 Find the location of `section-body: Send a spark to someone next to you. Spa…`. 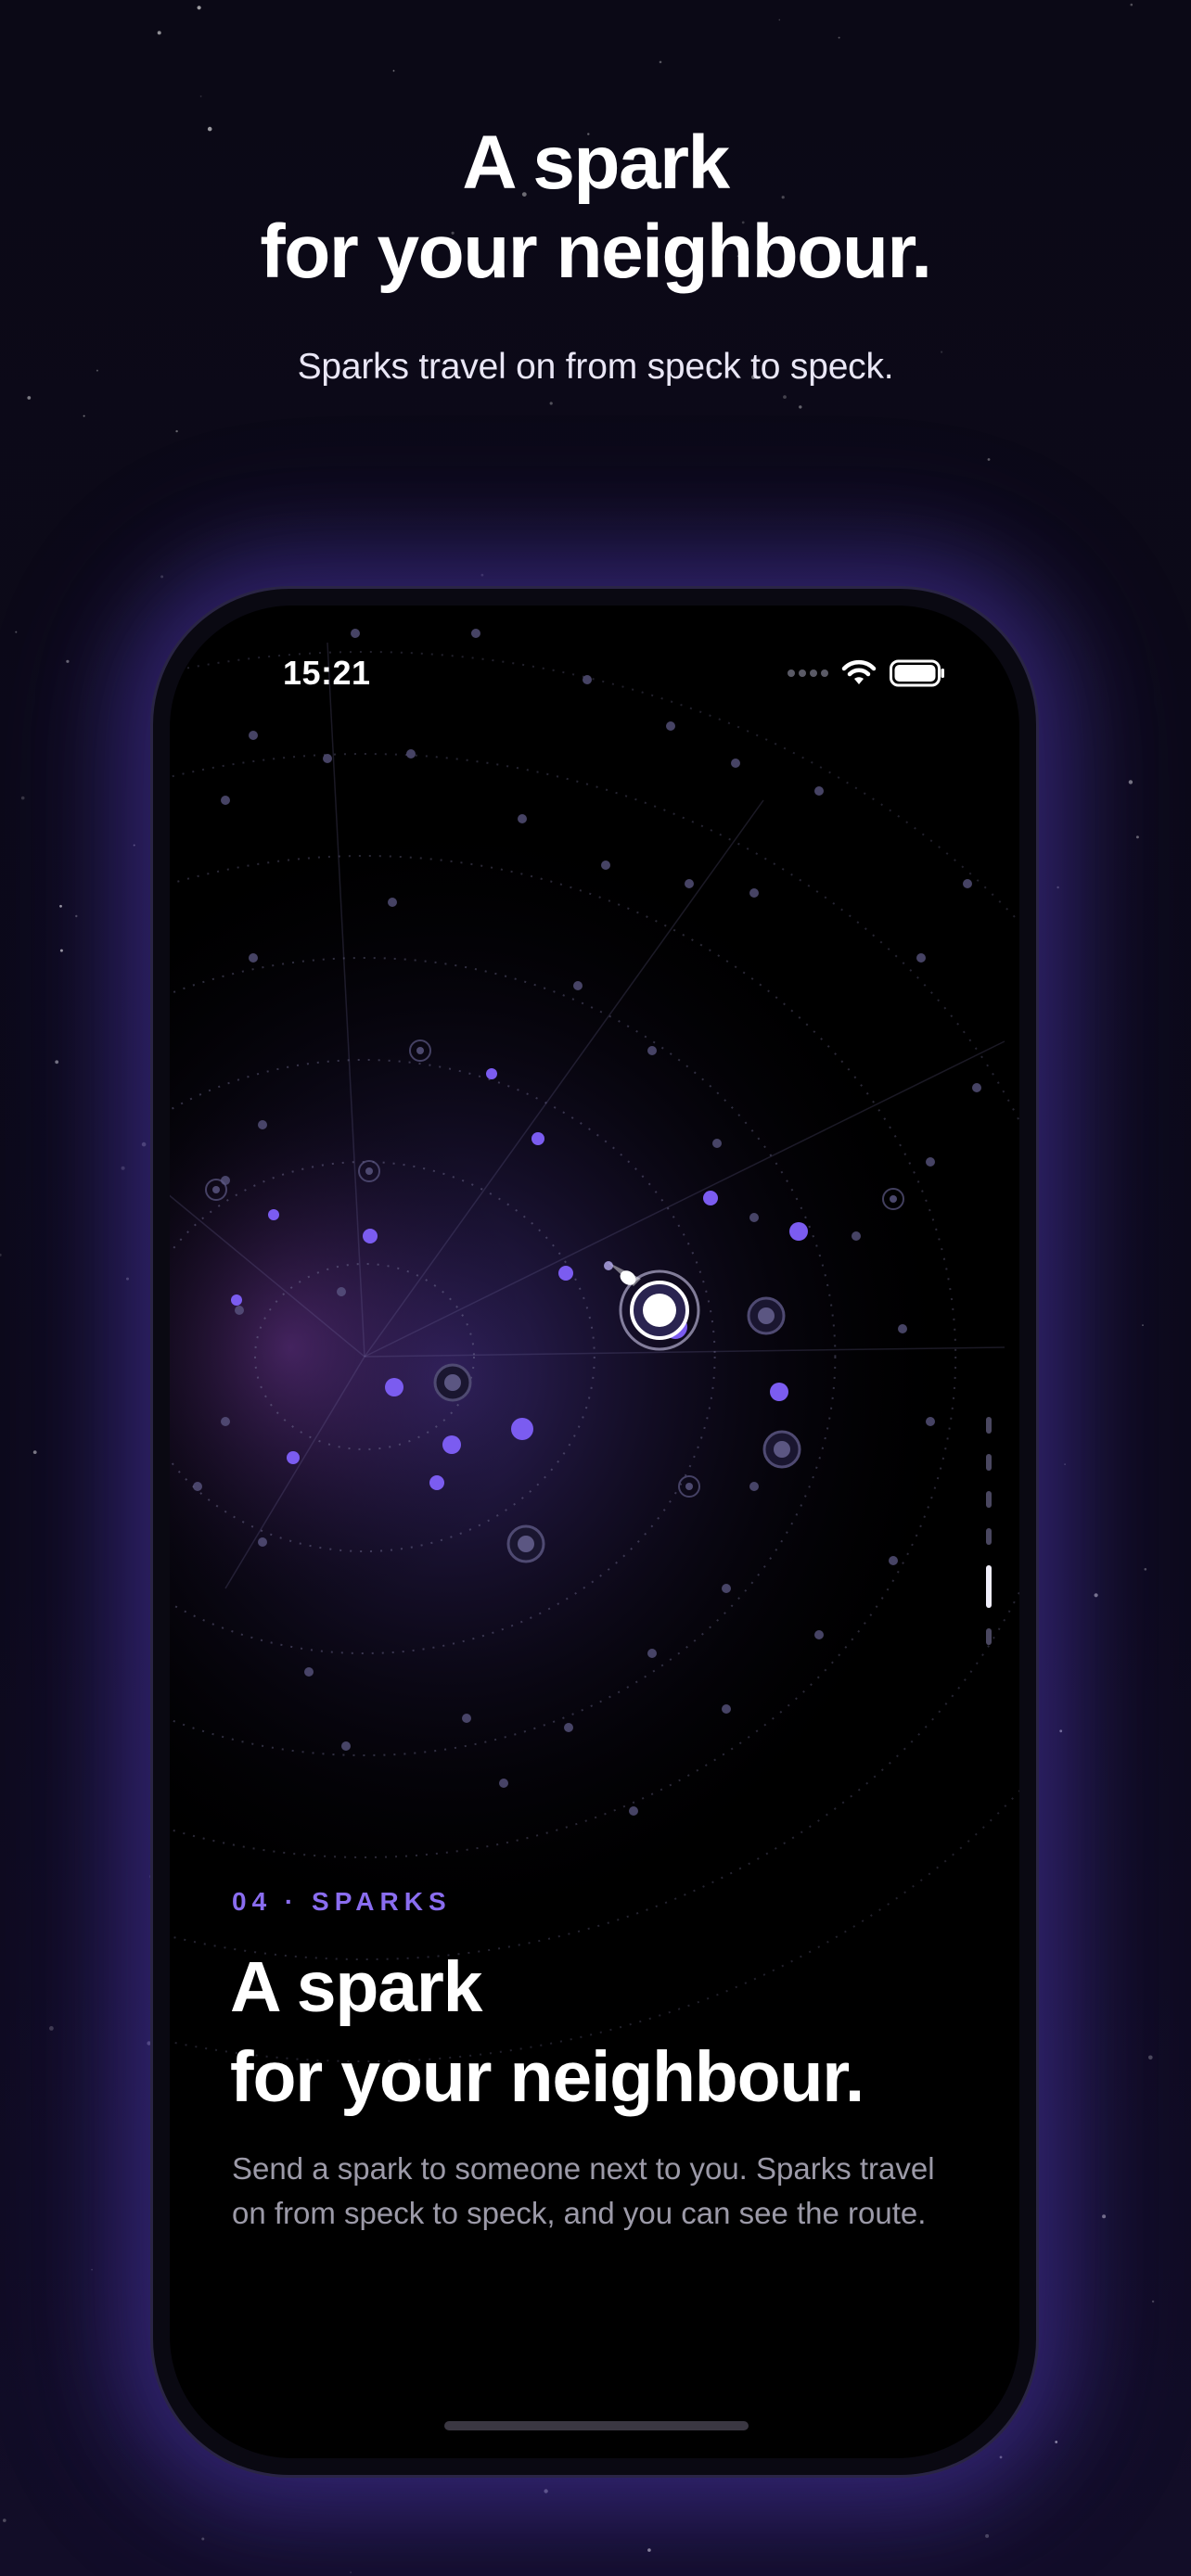

section-body: Send a spark to someone next to you. Spa… is located at coordinates (584, 2191).